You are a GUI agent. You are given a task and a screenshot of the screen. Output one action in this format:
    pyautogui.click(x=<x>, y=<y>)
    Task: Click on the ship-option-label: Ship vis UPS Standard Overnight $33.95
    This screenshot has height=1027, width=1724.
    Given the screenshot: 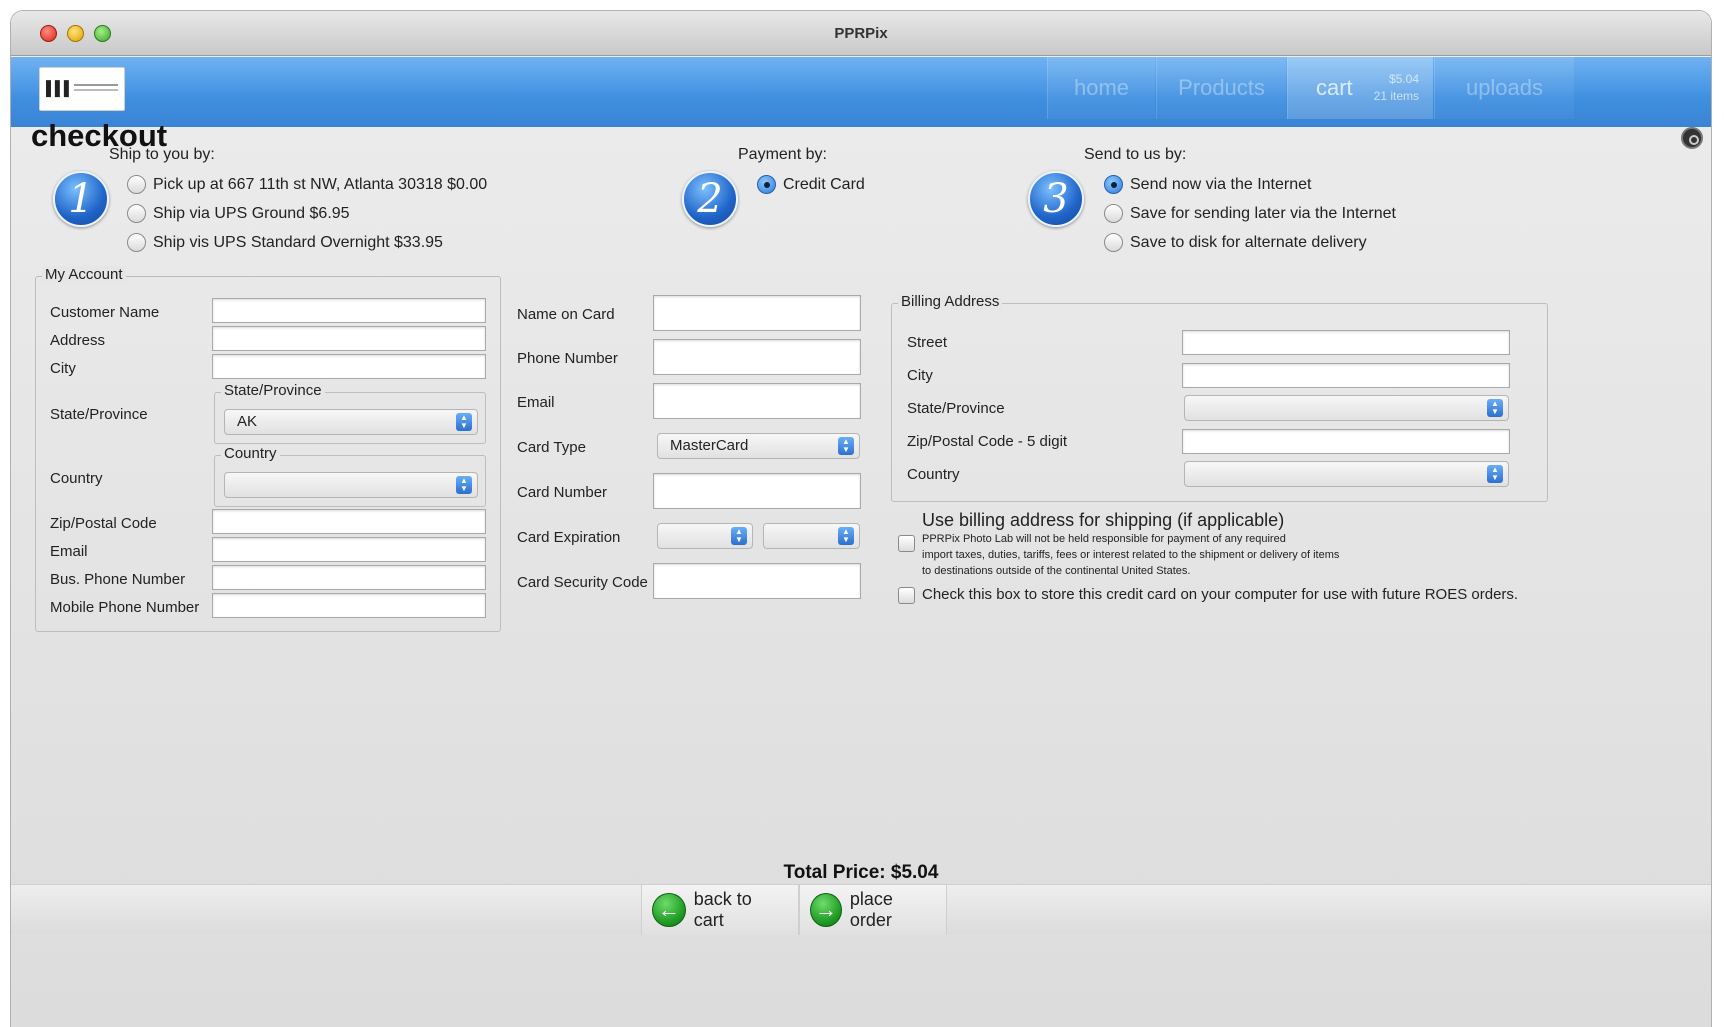 What is the action you would take?
    pyautogui.click(x=298, y=242)
    